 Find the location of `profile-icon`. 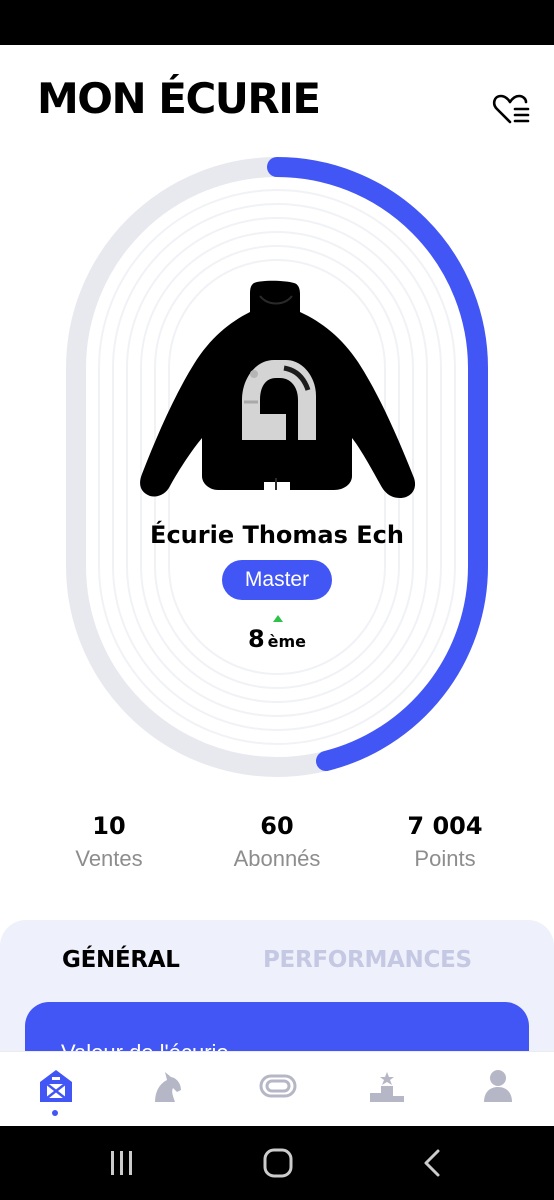

profile-icon is located at coordinates (498, 1086).